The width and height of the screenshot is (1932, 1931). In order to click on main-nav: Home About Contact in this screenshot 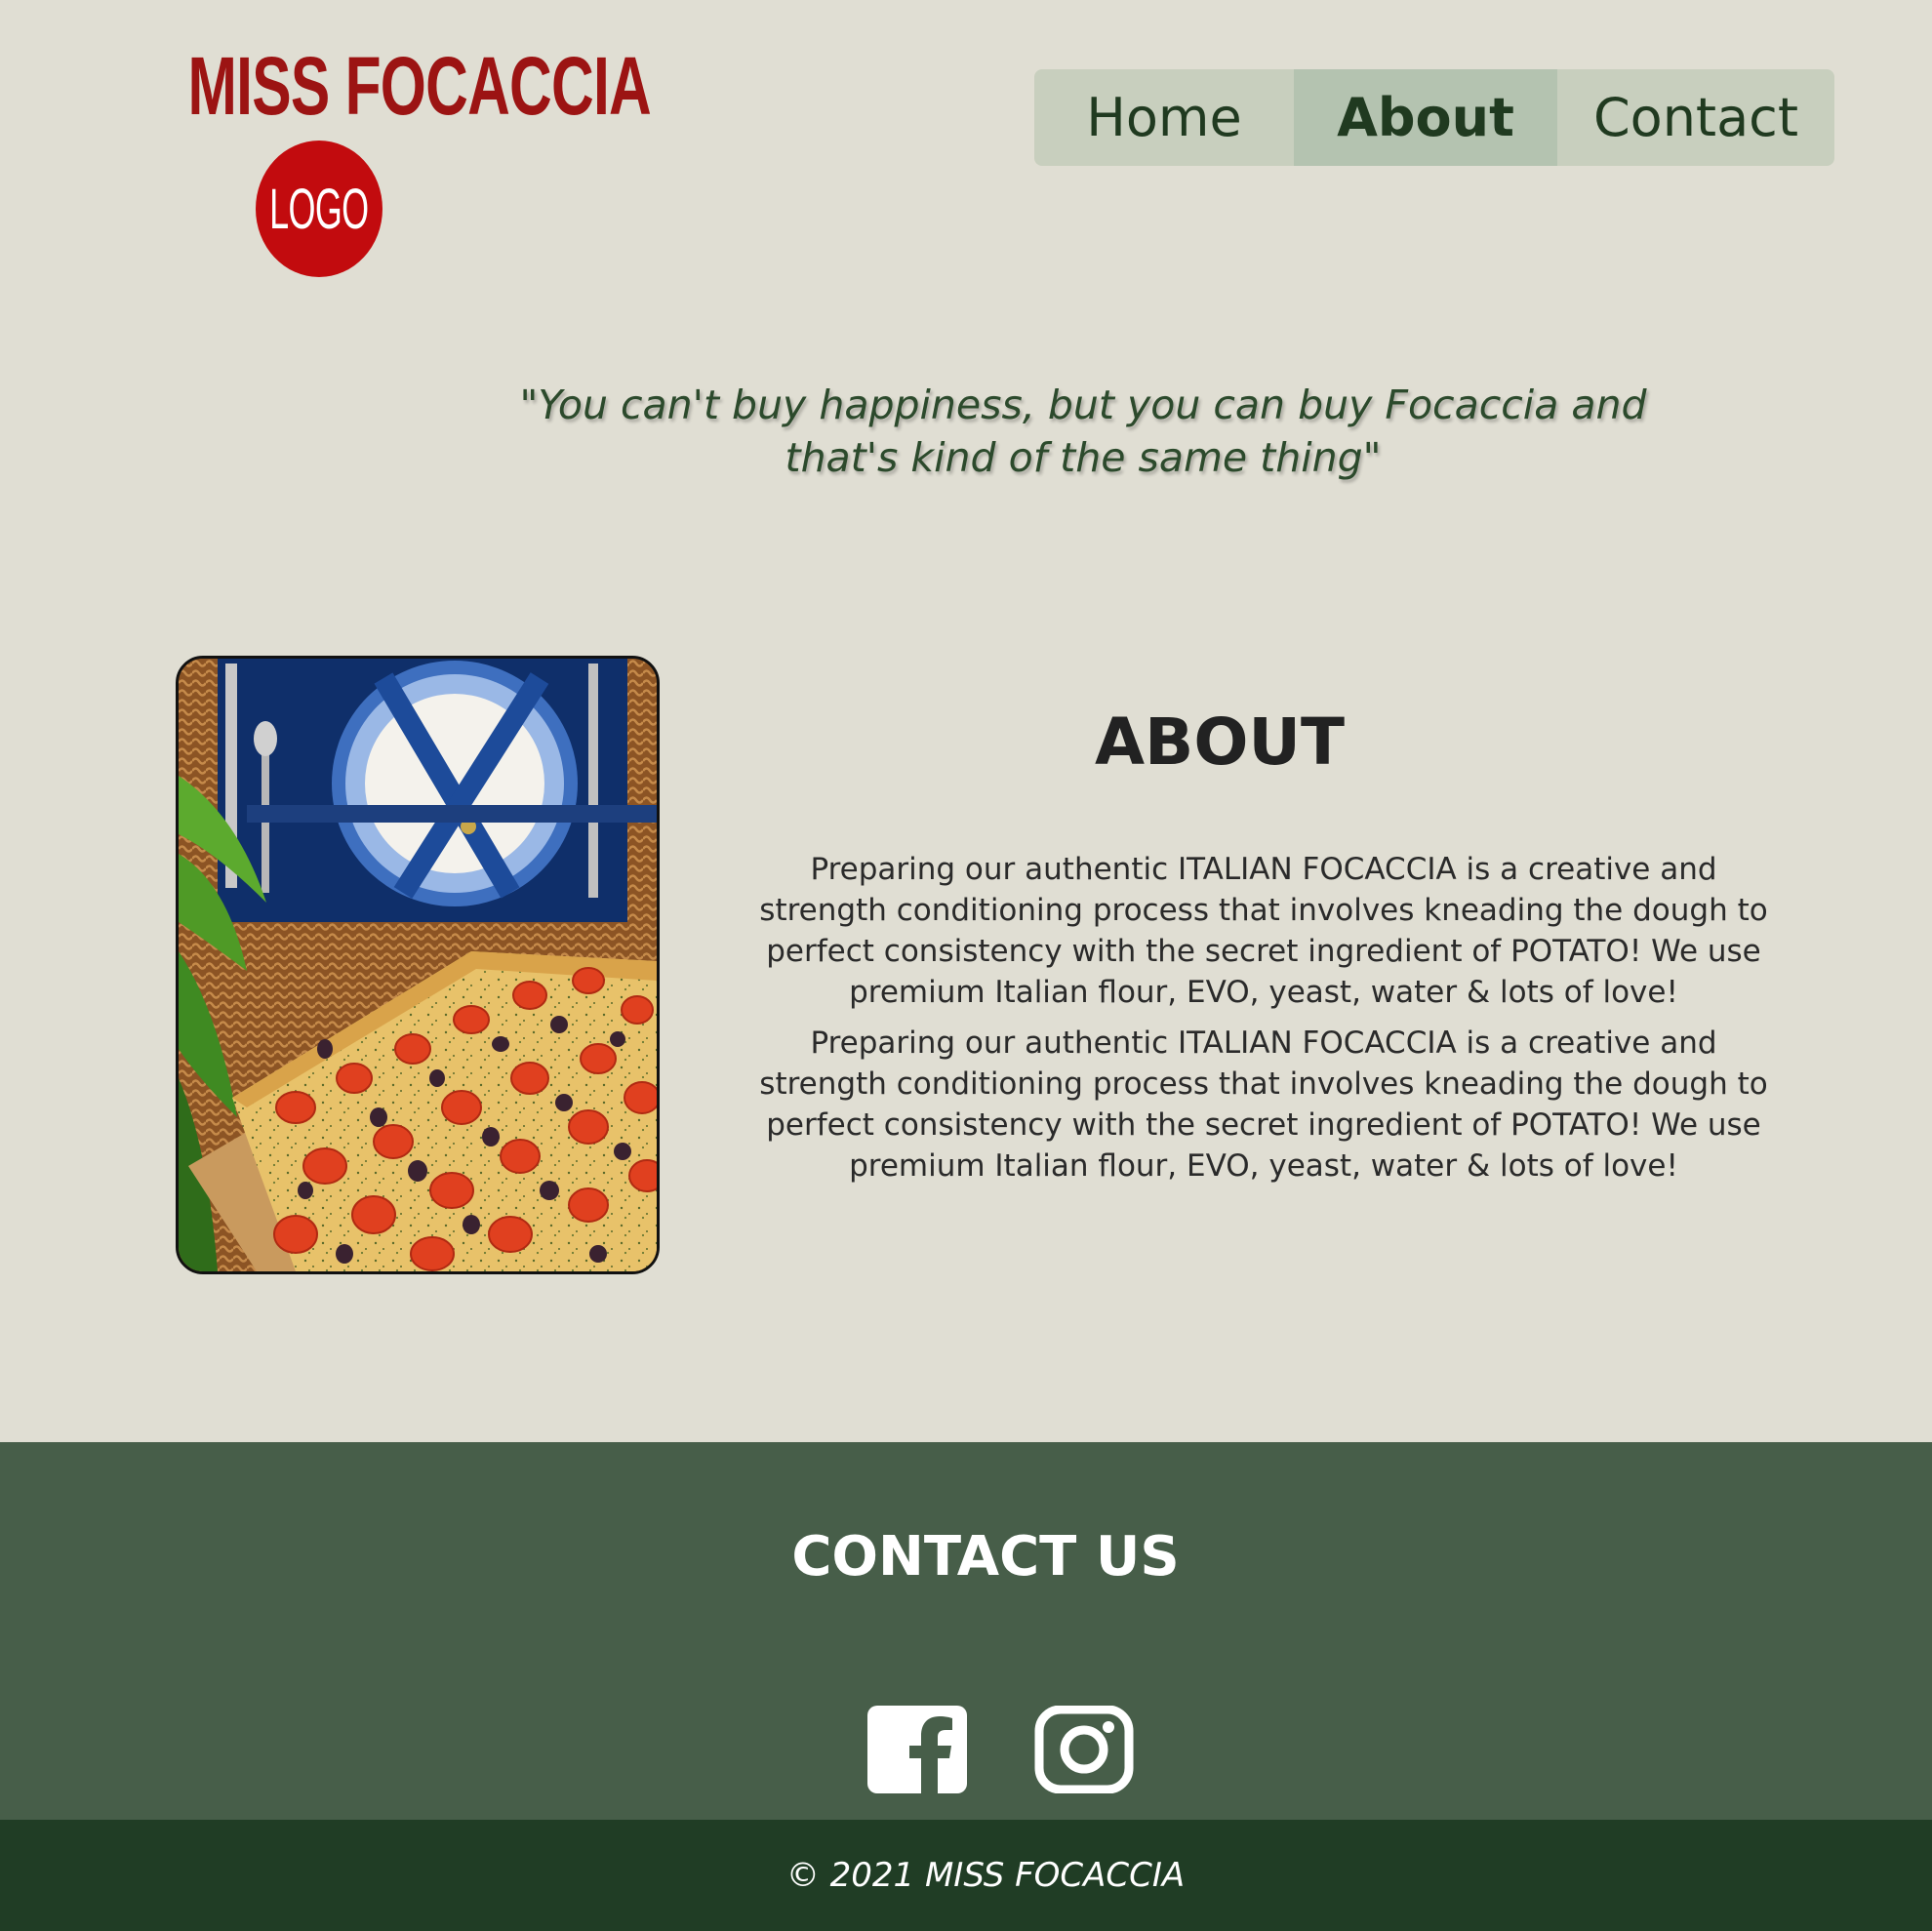, I will do `click(1434, 117)`.